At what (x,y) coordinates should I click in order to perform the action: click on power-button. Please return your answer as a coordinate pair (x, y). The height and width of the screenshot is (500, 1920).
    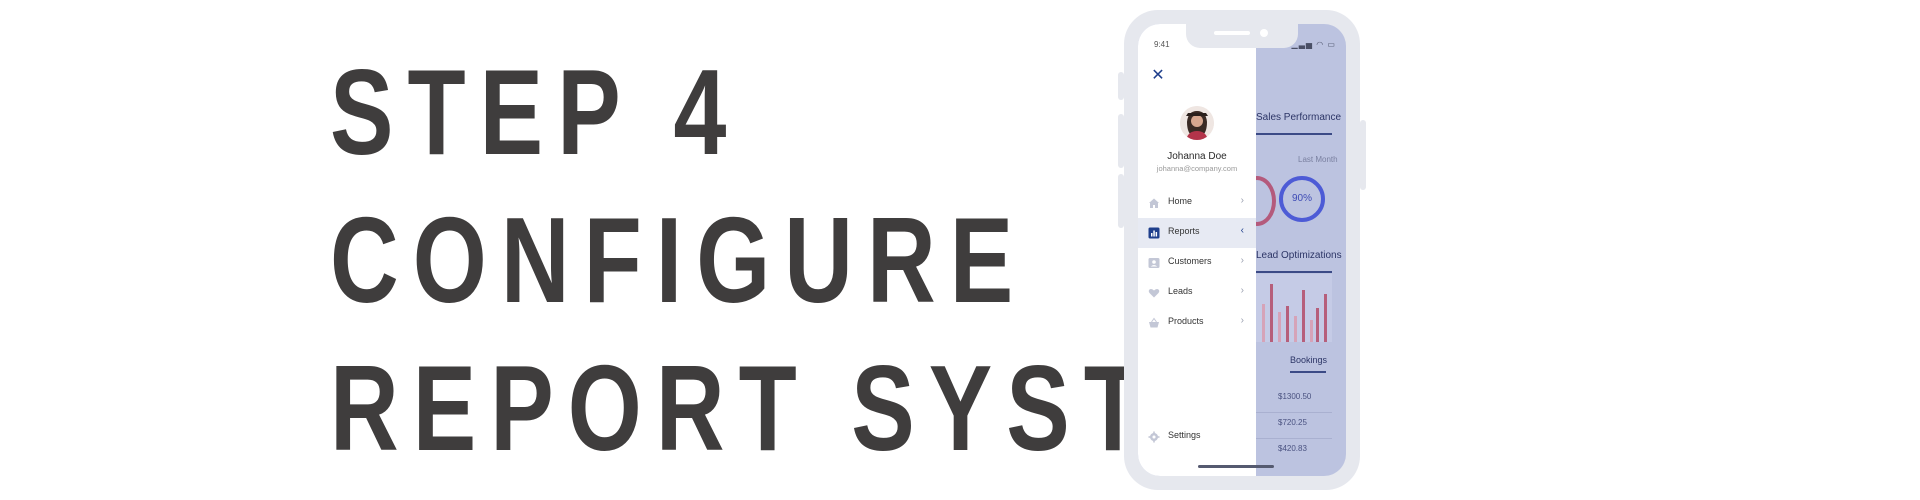
    Looking at the image, I should click on (1363, 155).